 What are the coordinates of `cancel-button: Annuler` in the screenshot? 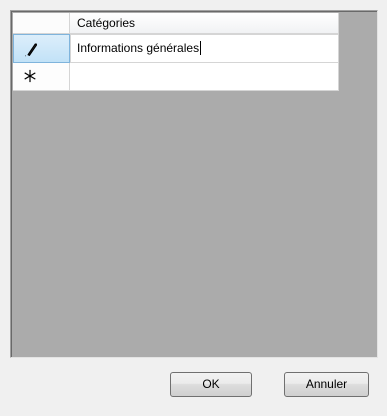 It's located at (326, 384).